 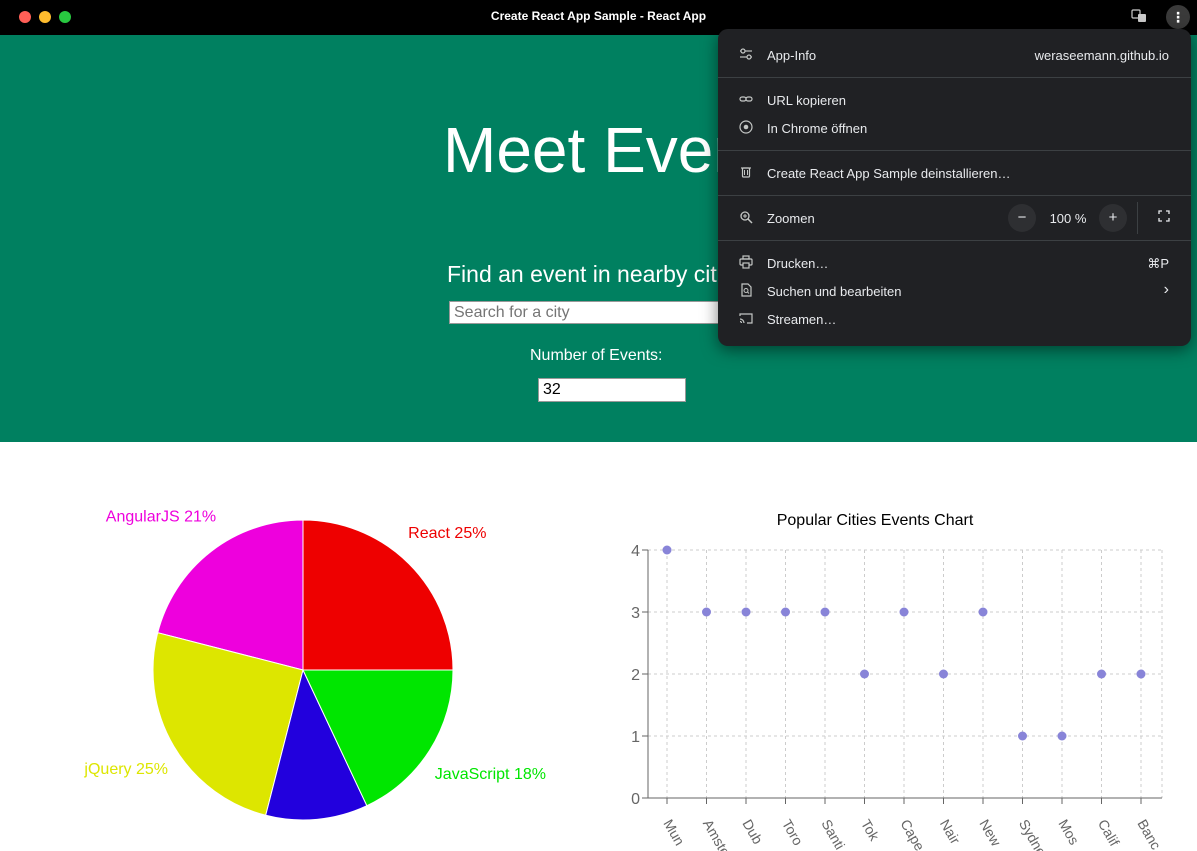 I want to click on menu-label: Zoomen, so click(x=791, y=218).